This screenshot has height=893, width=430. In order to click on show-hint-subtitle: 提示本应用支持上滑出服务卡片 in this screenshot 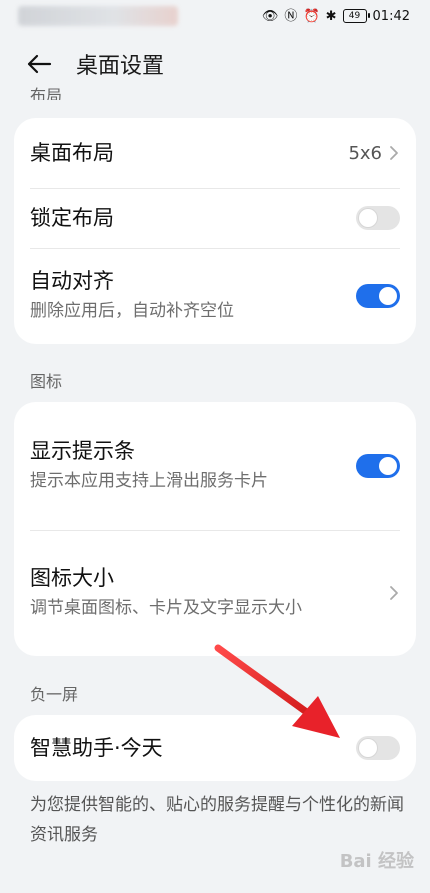, I will do `click(149, 481)`.